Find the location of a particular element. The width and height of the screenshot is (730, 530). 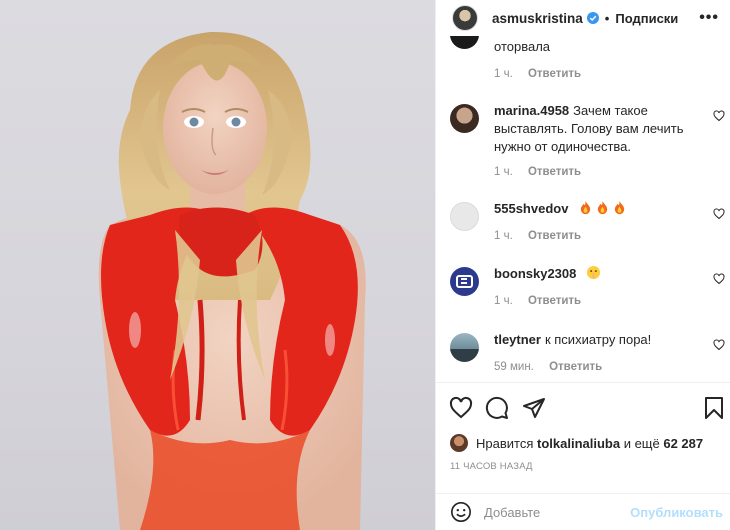

comment-username: boonsky2308 is located at coordinates (535, 273).